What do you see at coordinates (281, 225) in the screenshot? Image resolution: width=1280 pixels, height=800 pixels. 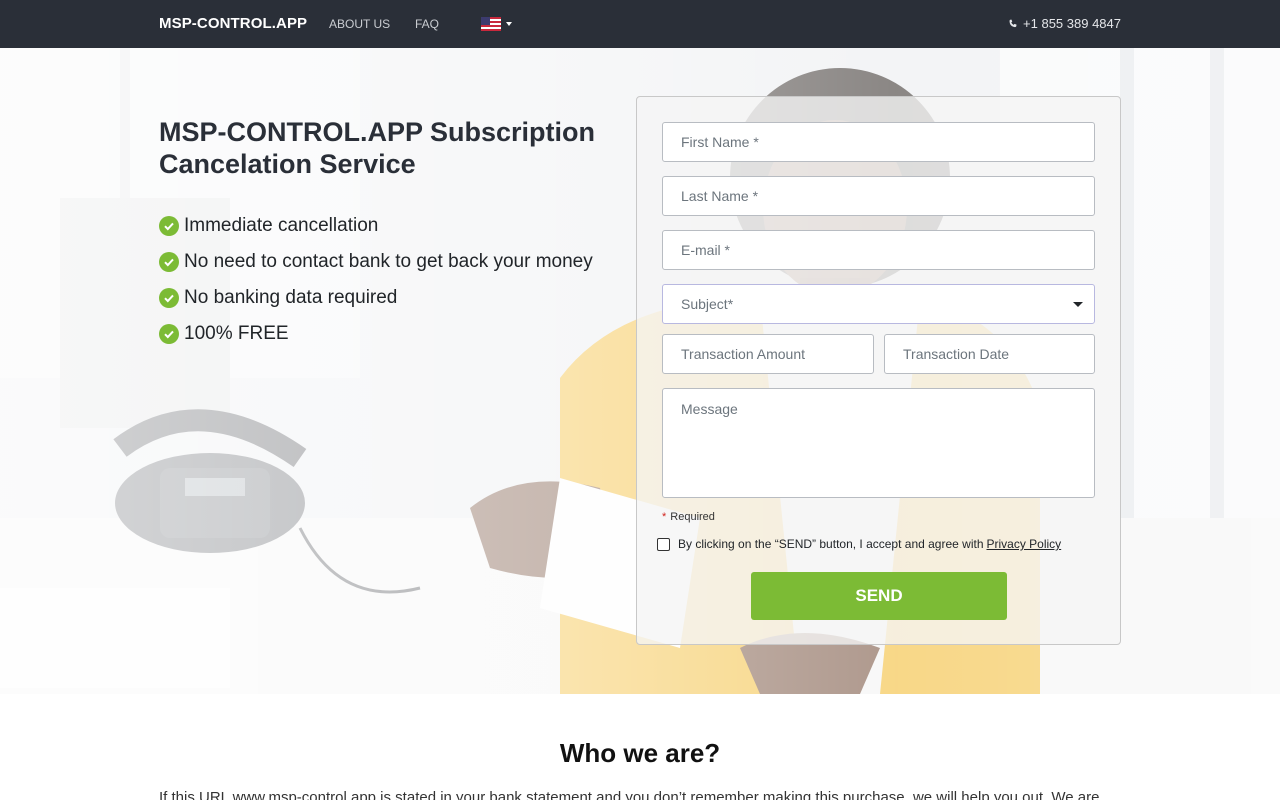 I see `benefit-text: Immediate cancellation` at bounding box center [281, 225].